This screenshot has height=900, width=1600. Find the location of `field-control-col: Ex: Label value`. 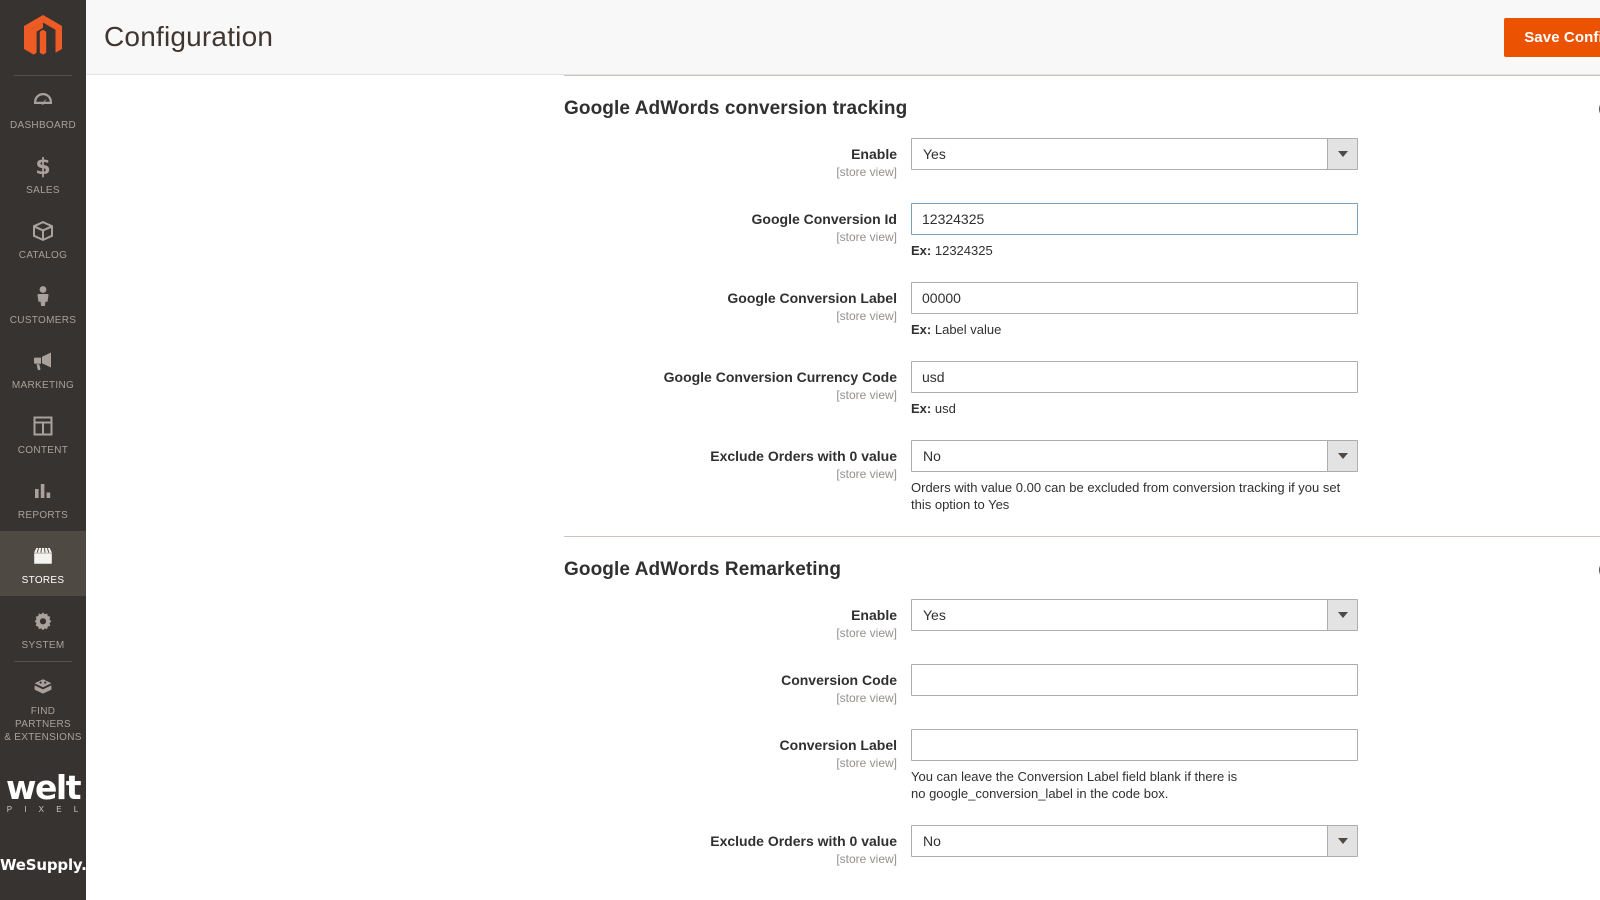

field-control-col: Ex: Label value is located at coordinates (1134, 310).